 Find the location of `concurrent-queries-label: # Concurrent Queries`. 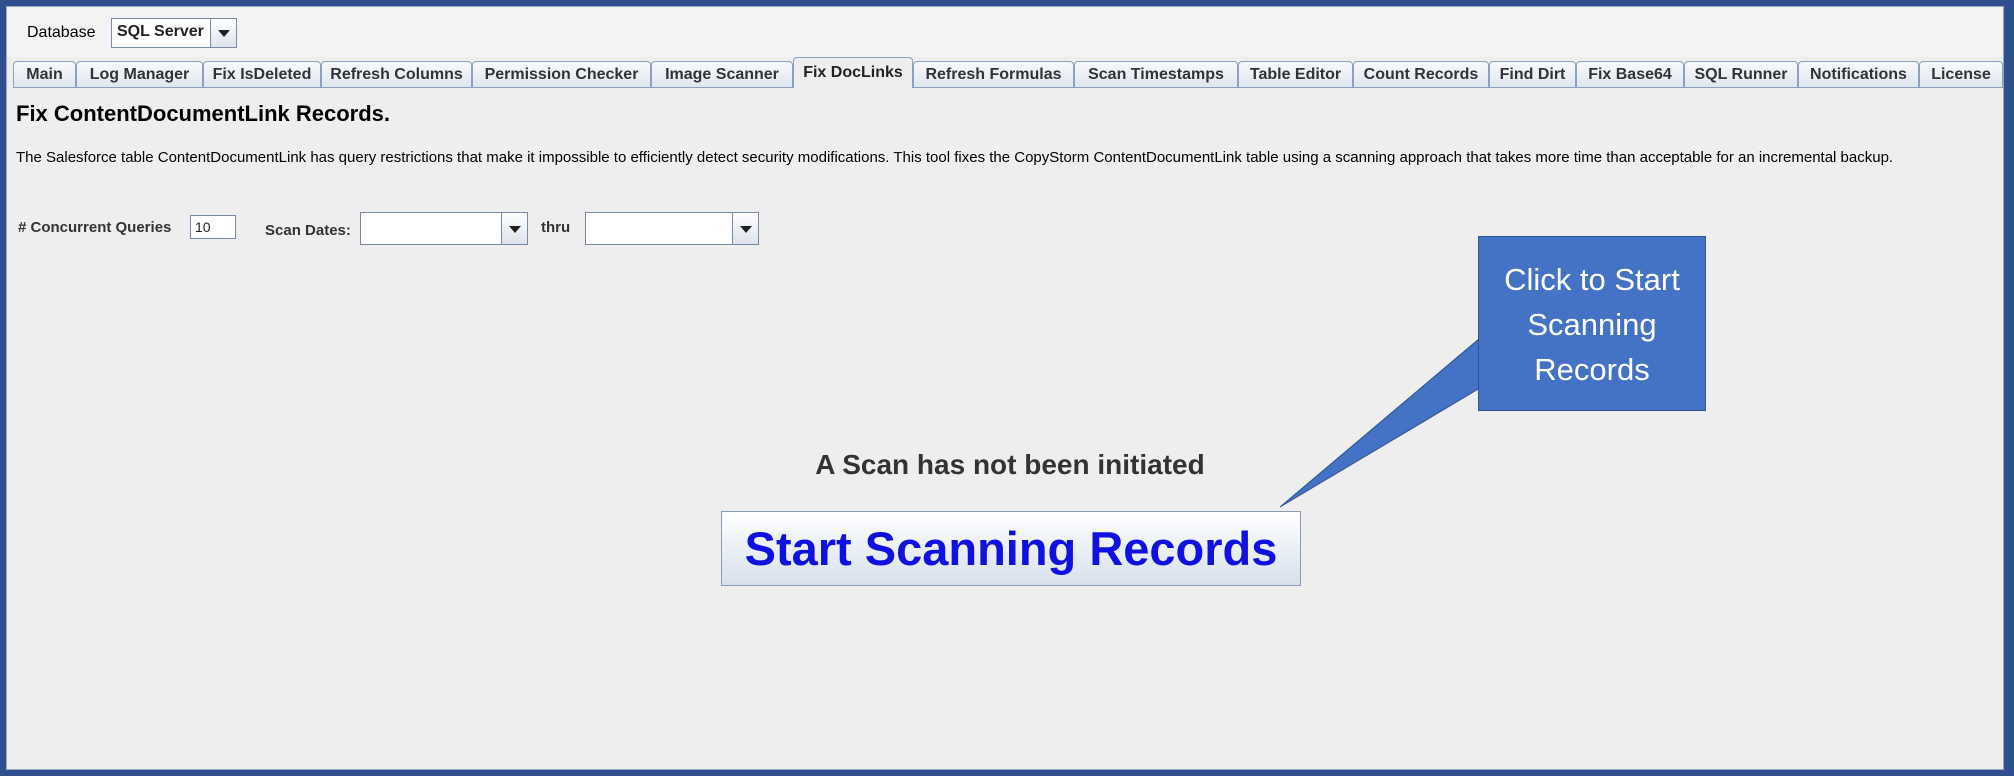

concurrent-queries-label: # Concurrent Queries is located at coordinates (95, 227).